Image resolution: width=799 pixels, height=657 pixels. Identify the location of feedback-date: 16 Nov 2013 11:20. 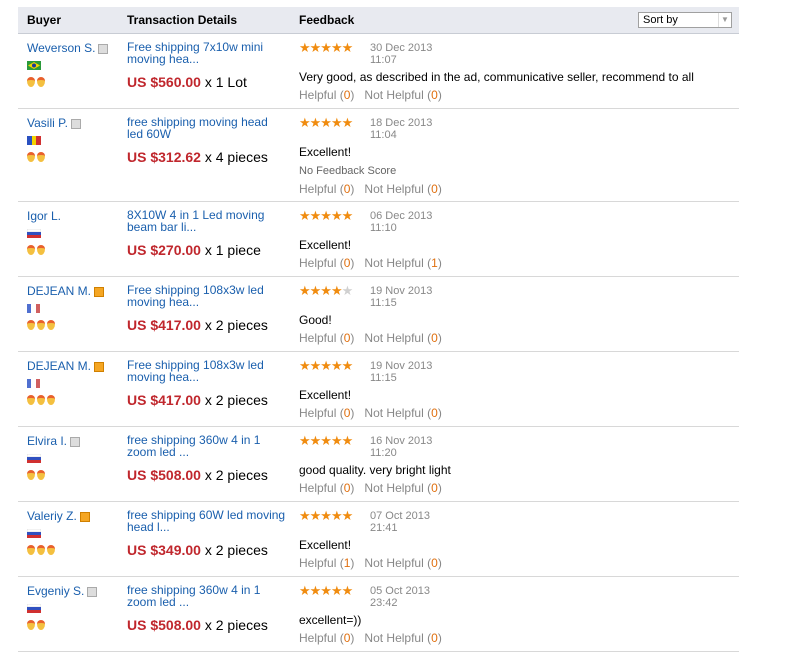
(401, 447).